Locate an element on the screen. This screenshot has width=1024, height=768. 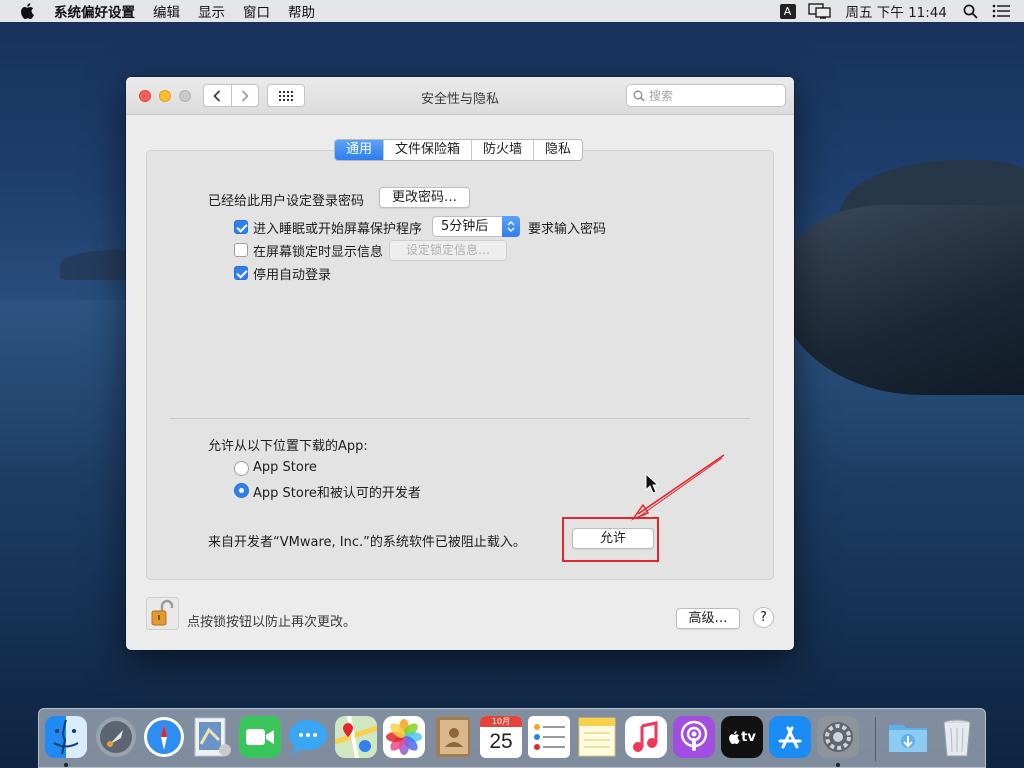
disable-autologin-checkbox is located at coordinates (241, 273).